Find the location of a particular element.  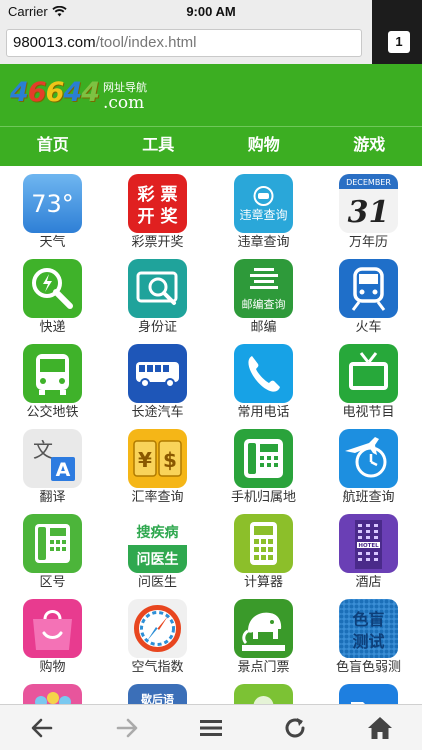

tile-coach: 长途汽车 is located at coordinates (157, 378).